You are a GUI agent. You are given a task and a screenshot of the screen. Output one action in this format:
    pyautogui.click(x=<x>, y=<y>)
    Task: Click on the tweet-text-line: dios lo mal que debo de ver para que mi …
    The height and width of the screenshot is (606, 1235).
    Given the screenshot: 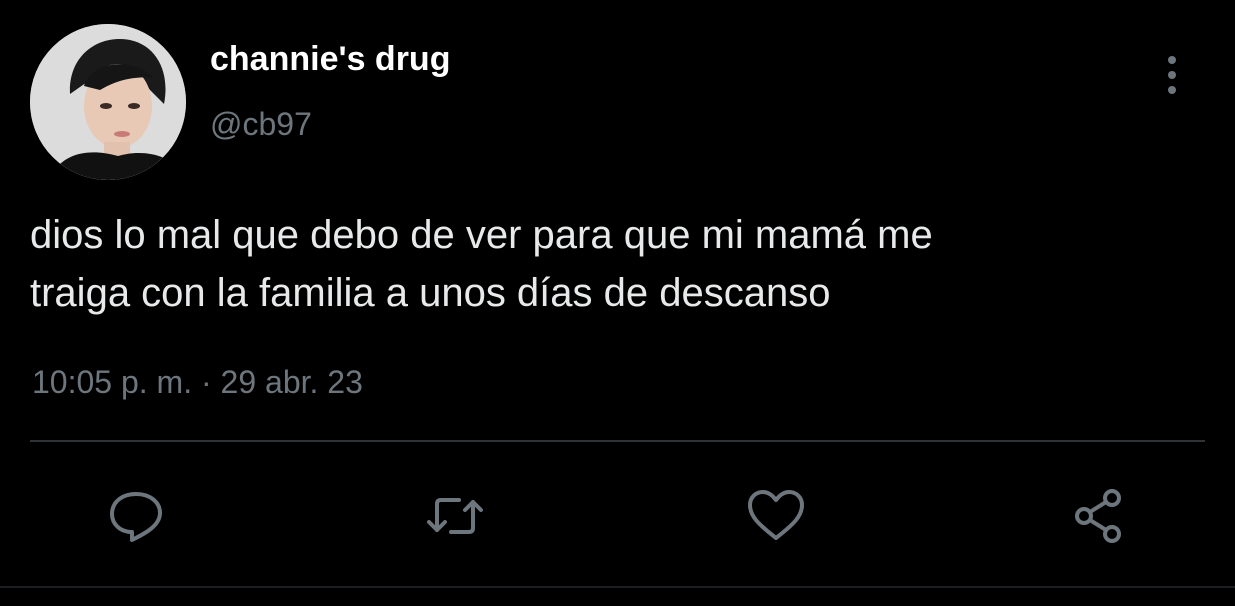 What is the action you would take?
    pyautogui.click(x=481, y=235)
    